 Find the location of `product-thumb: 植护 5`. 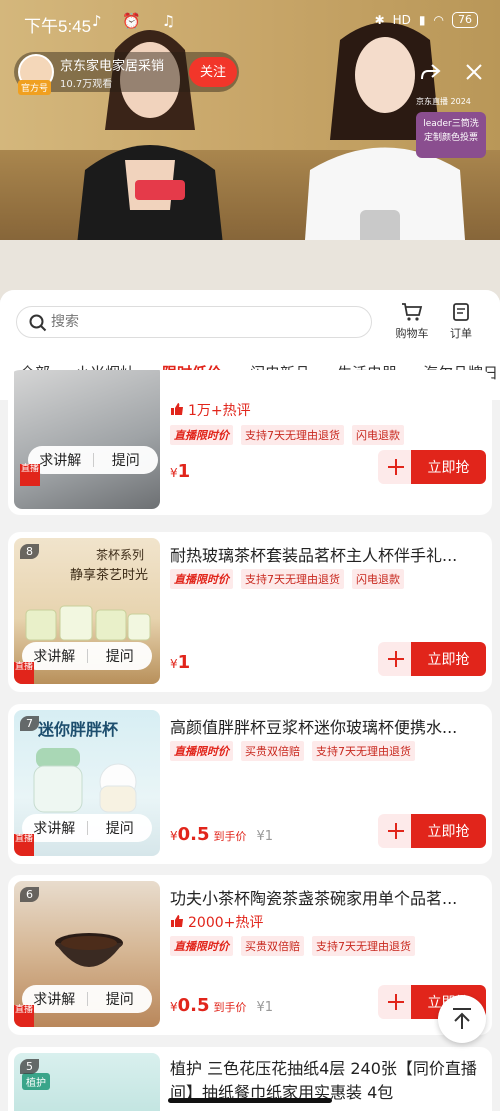

product-thumb: 植护 5 is located at coordinates (87, 1082).